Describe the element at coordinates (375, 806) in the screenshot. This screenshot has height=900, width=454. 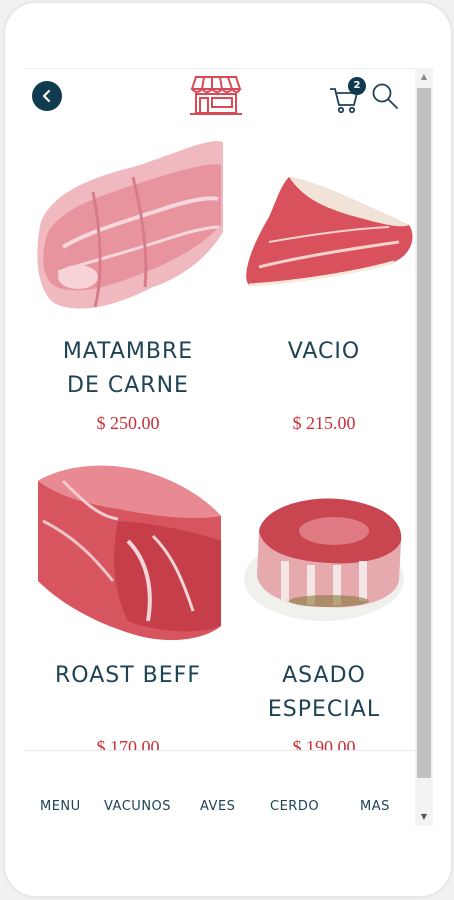
I see `nav-item-mas: MAS` at that location.